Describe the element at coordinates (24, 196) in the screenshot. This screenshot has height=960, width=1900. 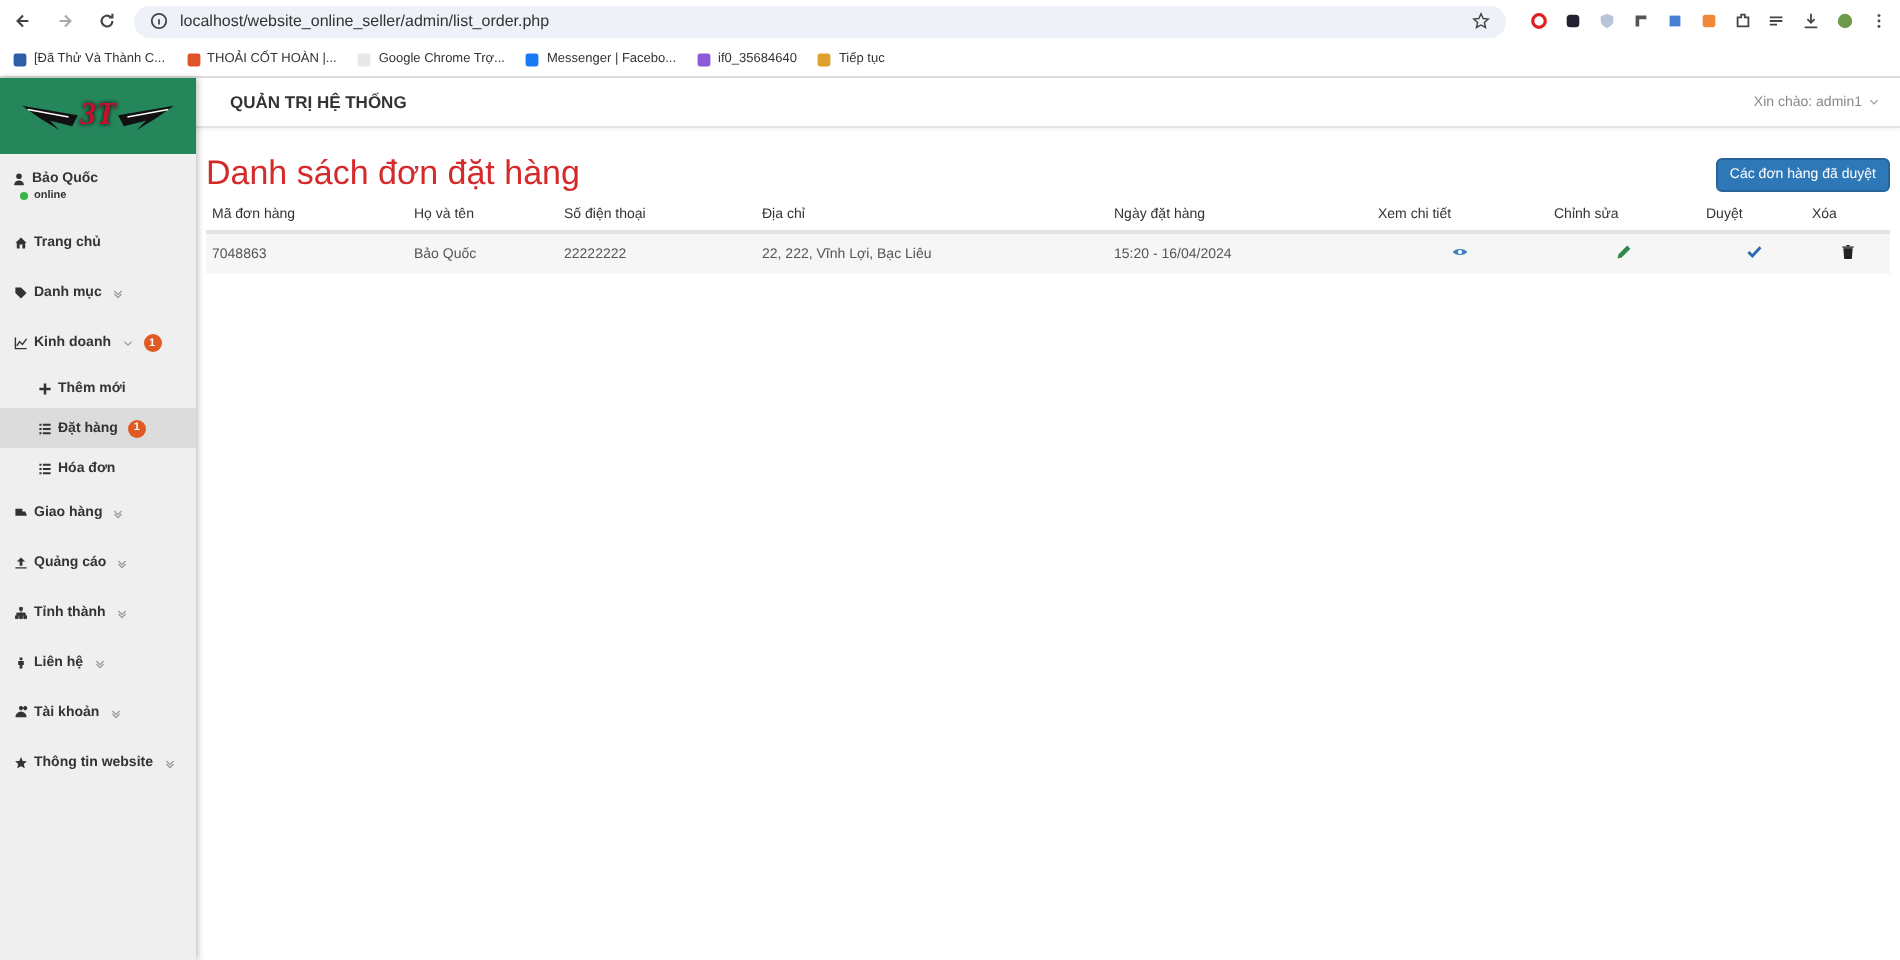
I see `status-dot` at that location.